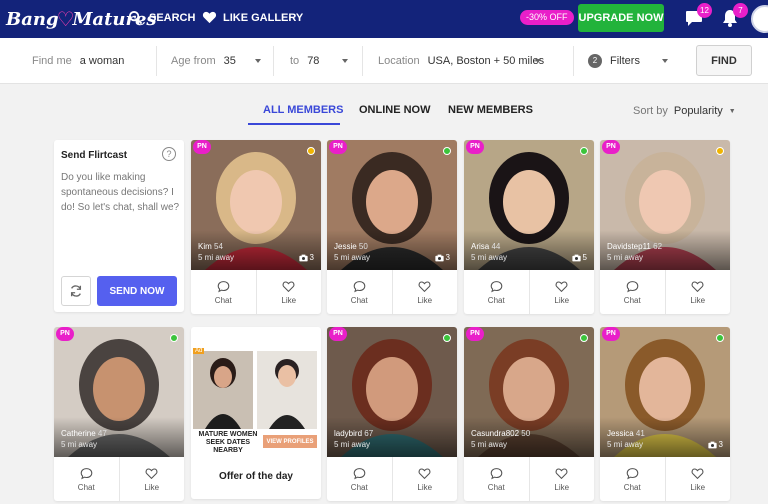 This screenshot has height=504, width=768. Describe the element at coordinates (392, 392) in the screenshot. I see `member-photo: ladybird 67 5 mi away` at that location.